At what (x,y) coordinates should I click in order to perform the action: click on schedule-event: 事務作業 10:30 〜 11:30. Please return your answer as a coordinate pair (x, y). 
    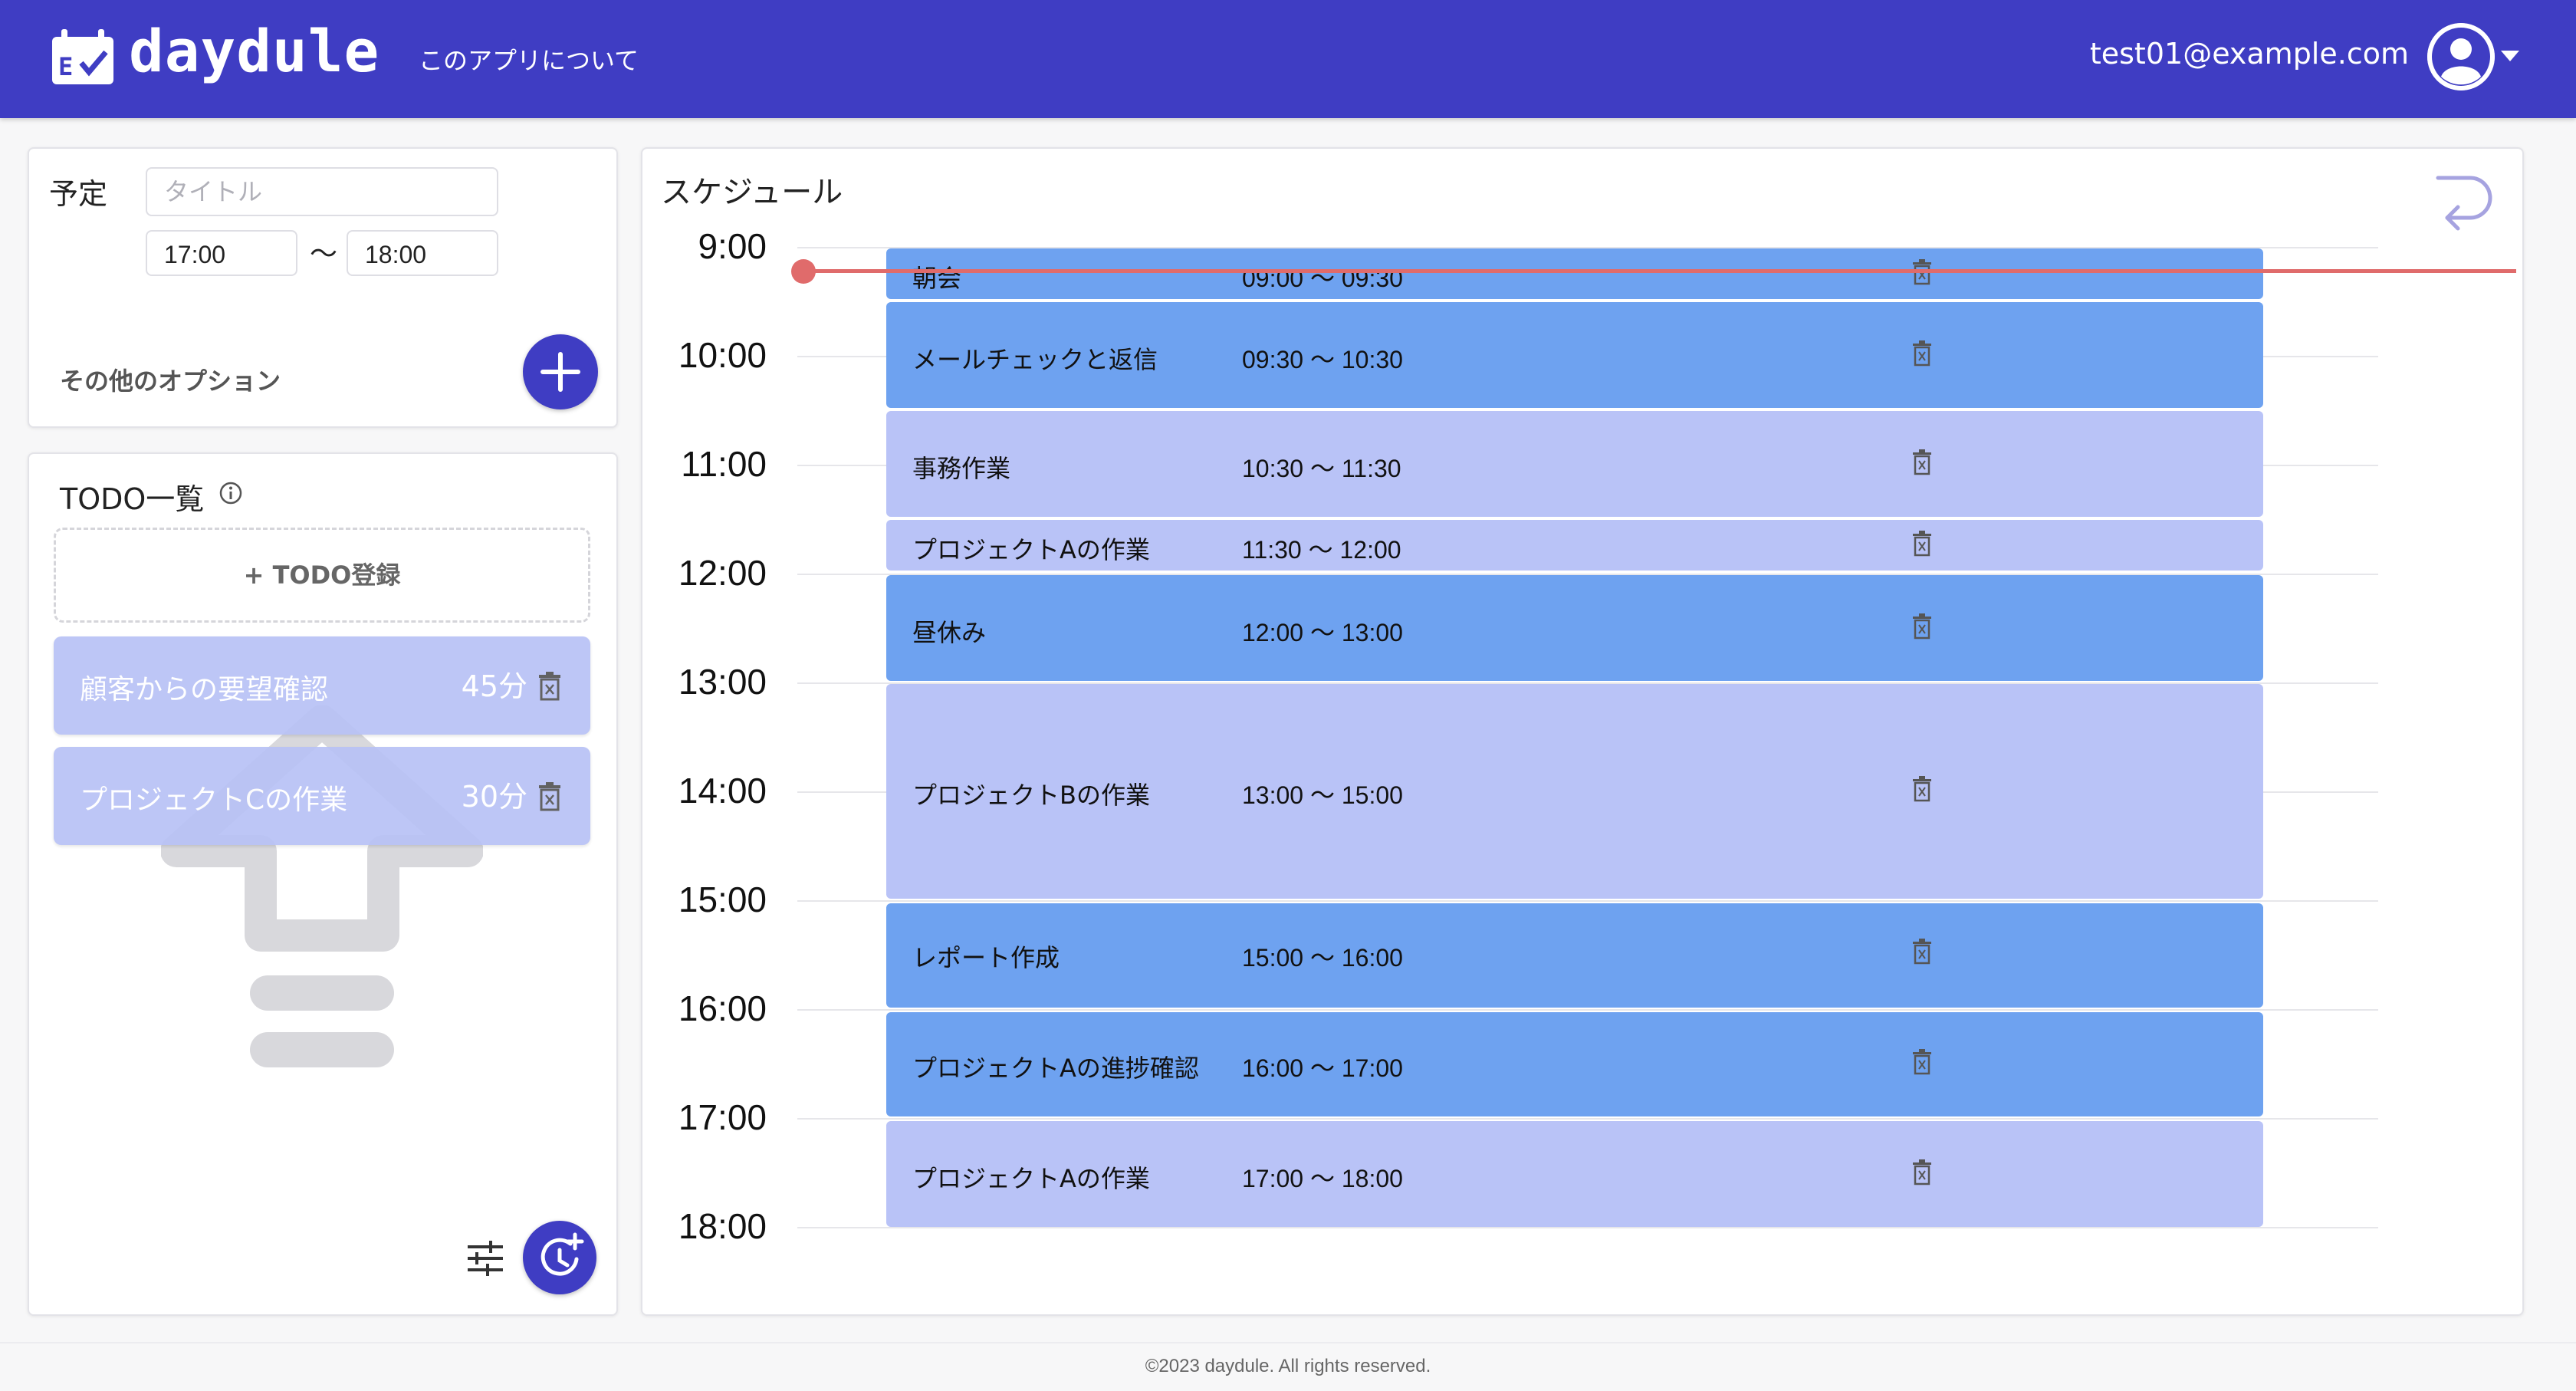
    Looking at the image, I should click on (1574, 464).